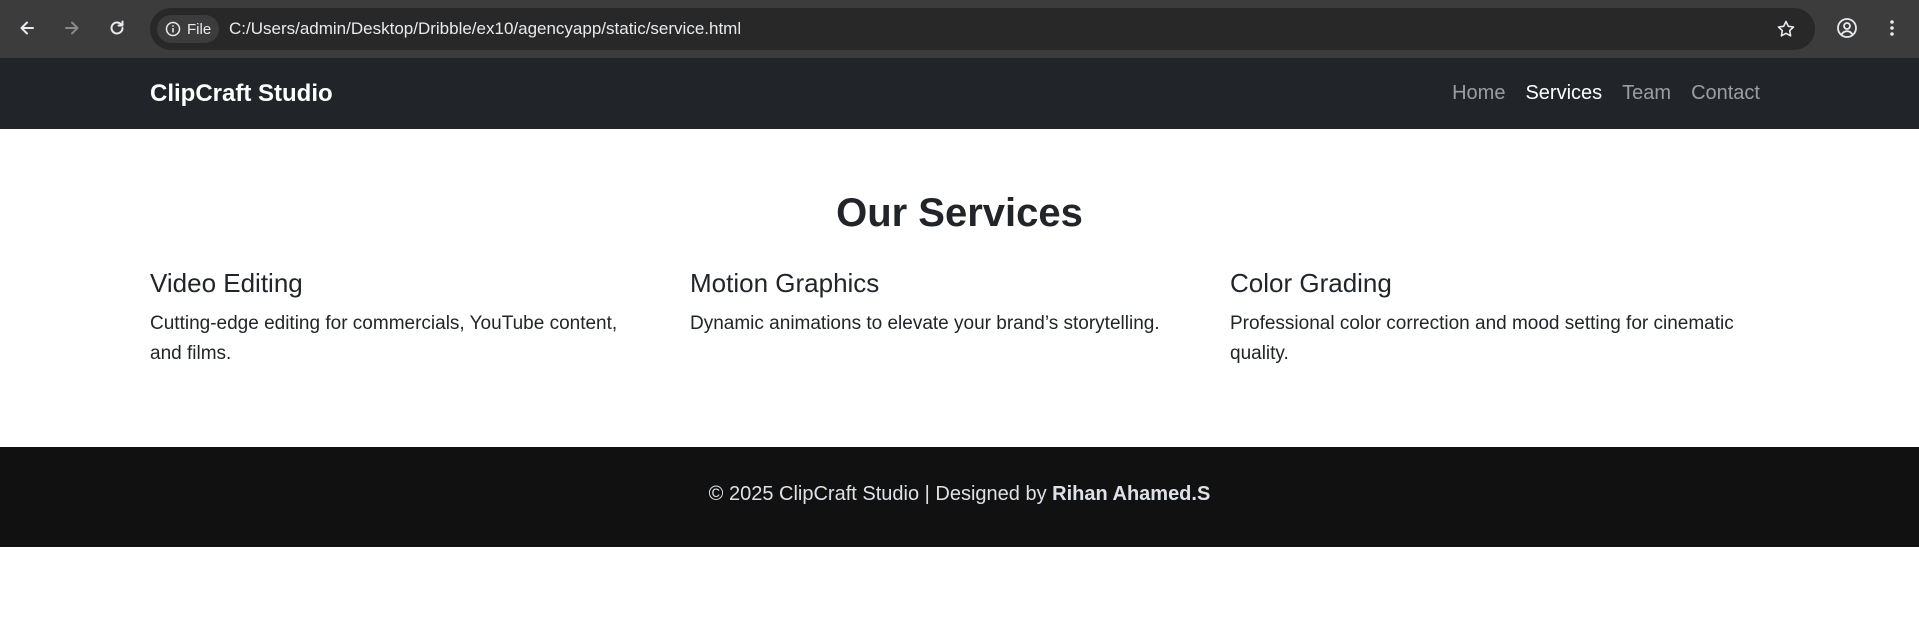  I want to click on footer-copyright: © 2025 ClipCraft Studio | Designed by, so click(880, 493).